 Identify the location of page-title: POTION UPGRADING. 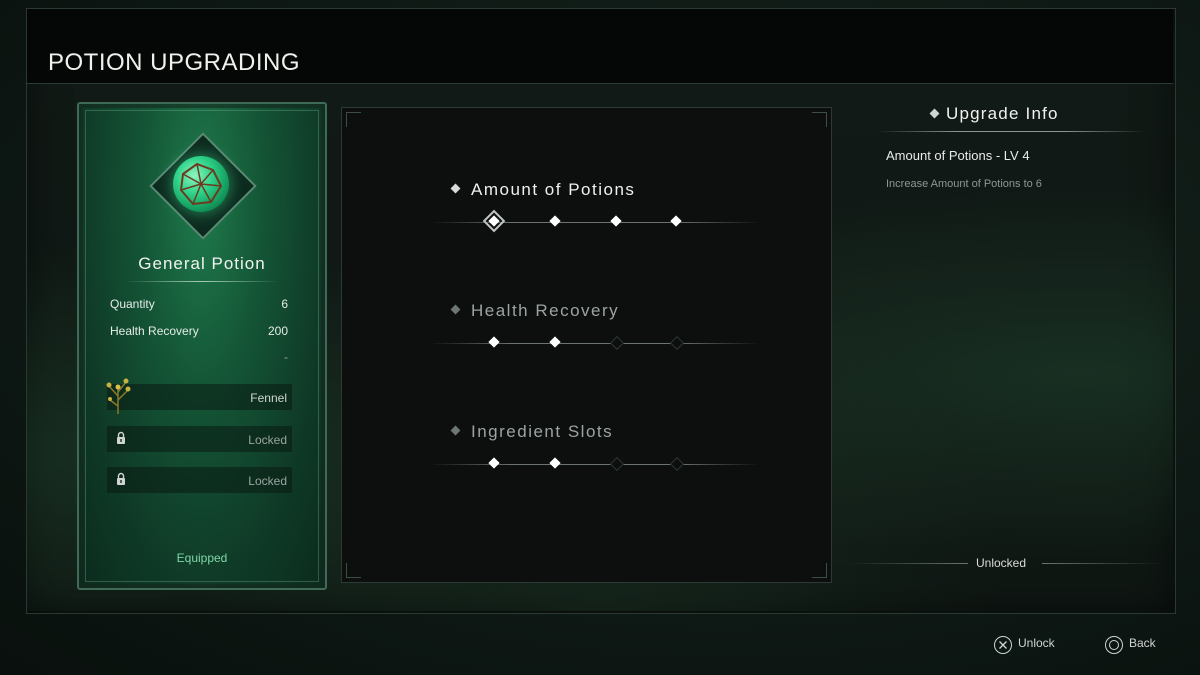
(174, 62).